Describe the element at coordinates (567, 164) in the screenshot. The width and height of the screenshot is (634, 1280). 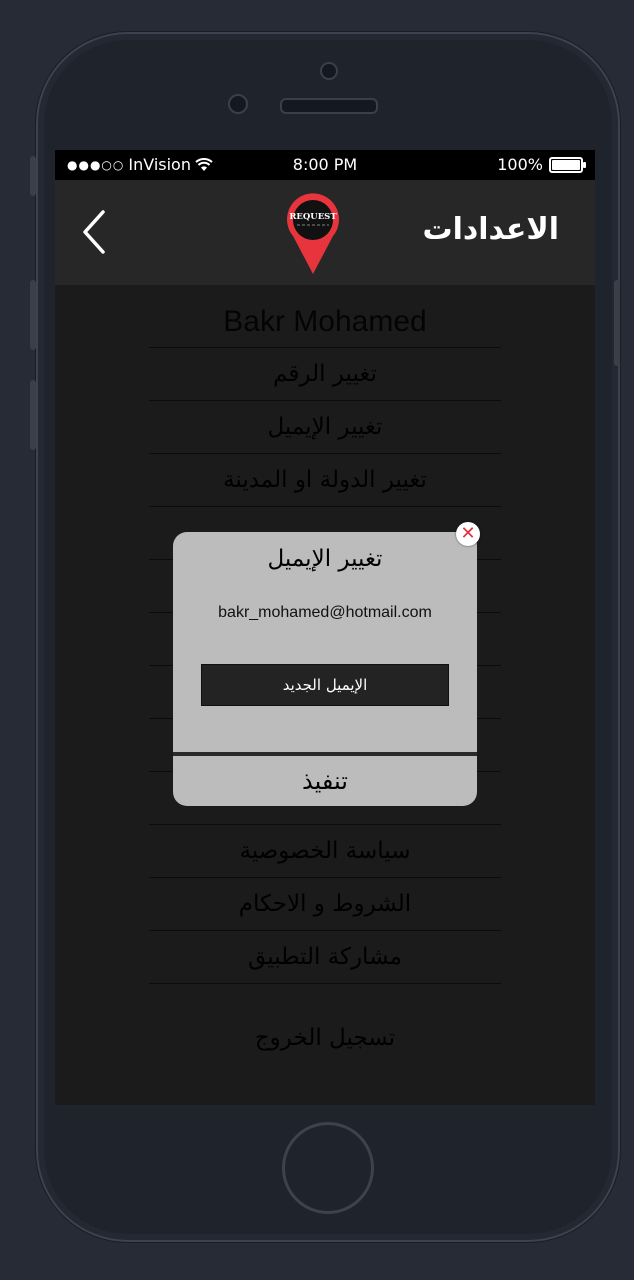
I see `battery-icon` at that location.